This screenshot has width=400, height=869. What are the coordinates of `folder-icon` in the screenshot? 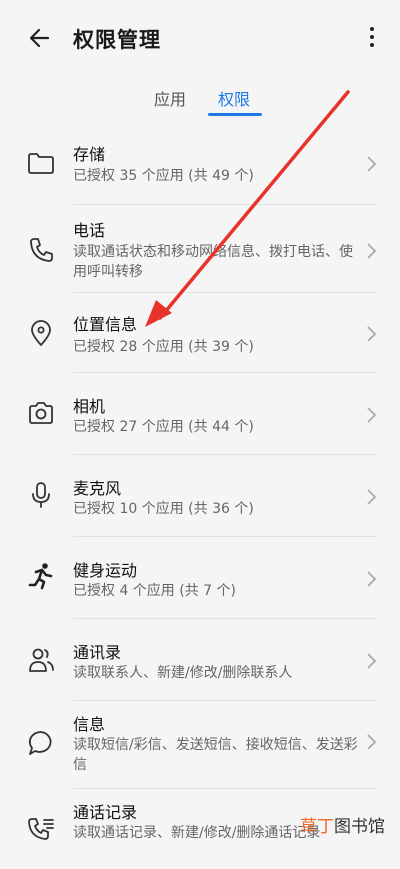 It's located at (41, 163).